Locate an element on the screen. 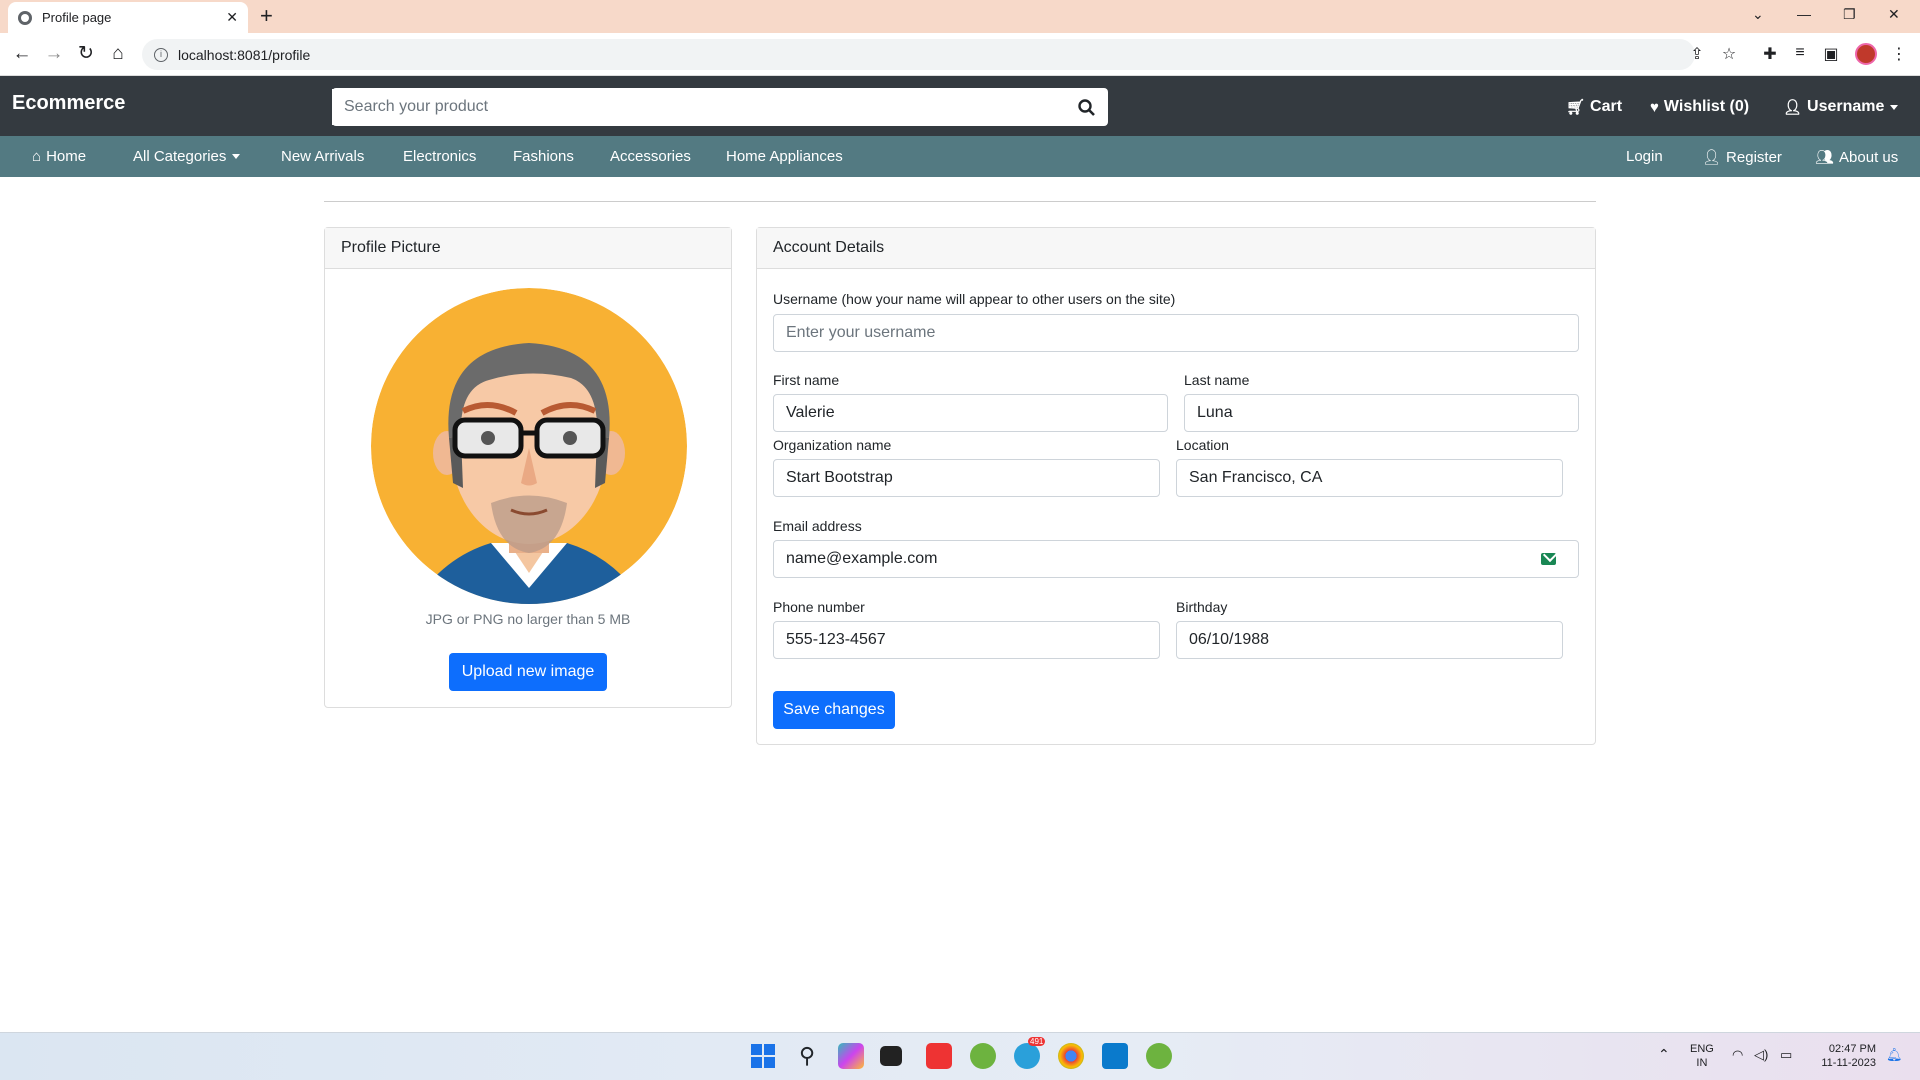 The height and width of the screenshot is (1080, 1920). brand-logo: Ecommerce is located at coordinates (68, 103).